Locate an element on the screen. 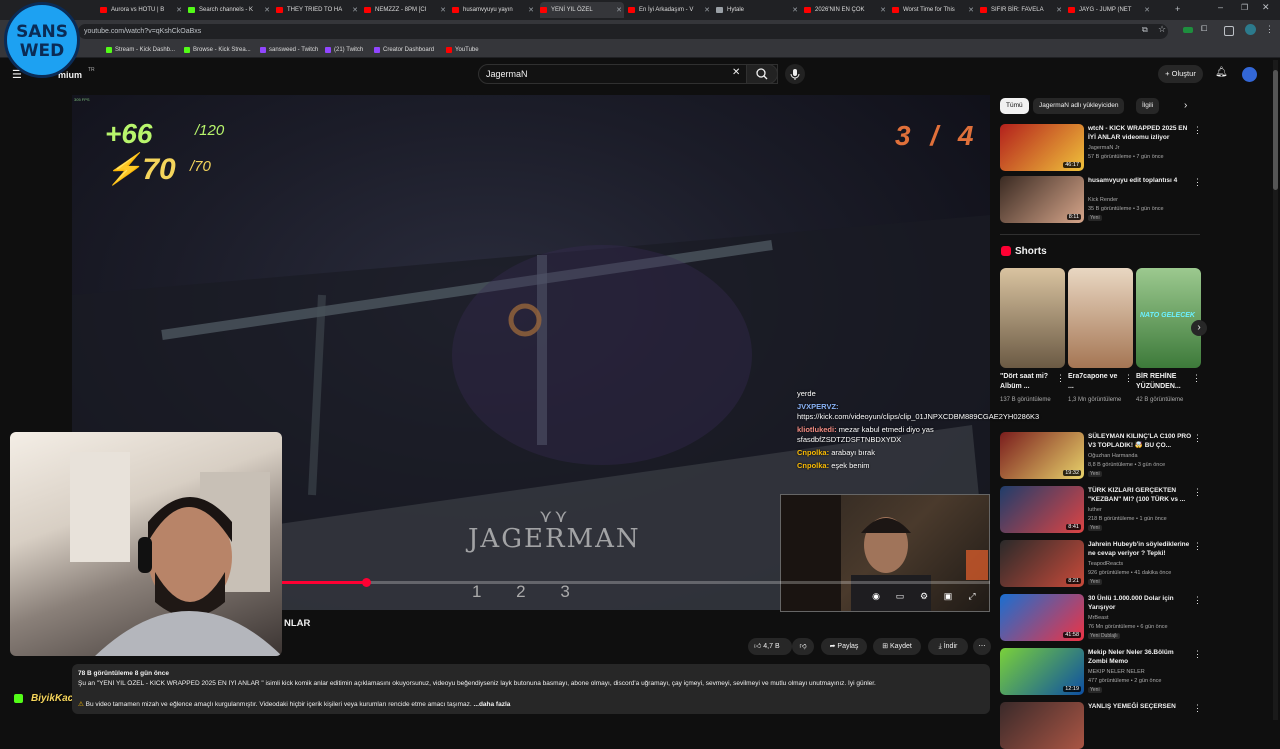  restore-icon: ❐ is located at coordinates (1244, 7).